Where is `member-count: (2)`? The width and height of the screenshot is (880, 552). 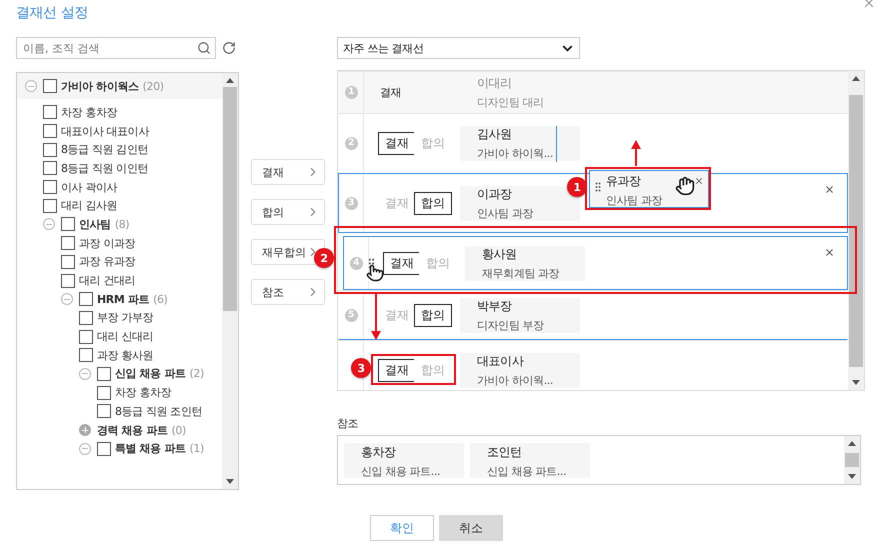 member-count: (2) is located at coordinates (196, 373).